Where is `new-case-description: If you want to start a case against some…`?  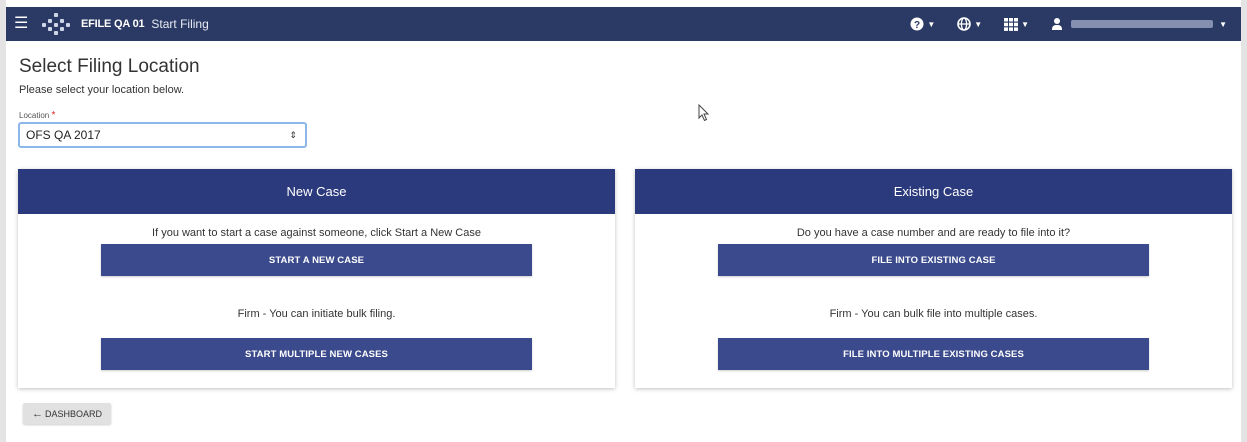
new-case-description: If you want to start a case against some… is located at coordinates (316, 233).